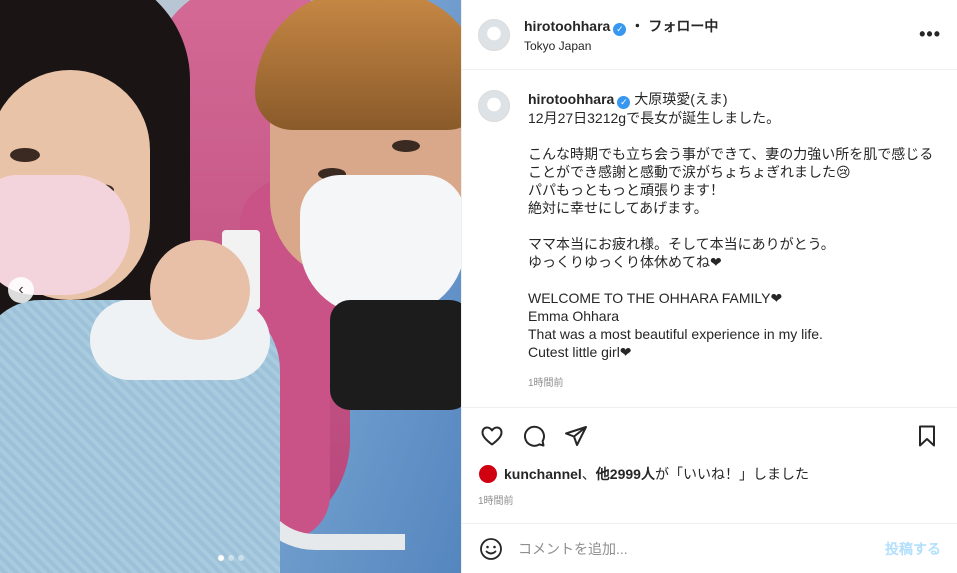  I want to click on caption-line: こんな時期でも立ち会う事ができて、妻の力強い所を肌で感じる, so click(731, 154).